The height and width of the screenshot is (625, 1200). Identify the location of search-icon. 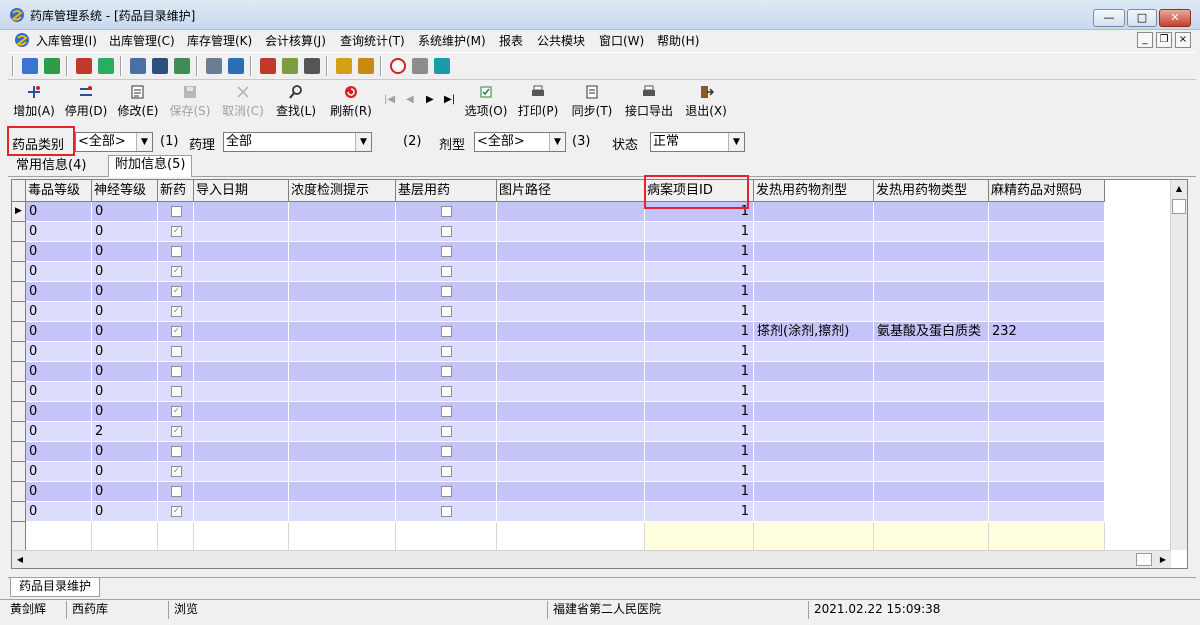
(312, 66).